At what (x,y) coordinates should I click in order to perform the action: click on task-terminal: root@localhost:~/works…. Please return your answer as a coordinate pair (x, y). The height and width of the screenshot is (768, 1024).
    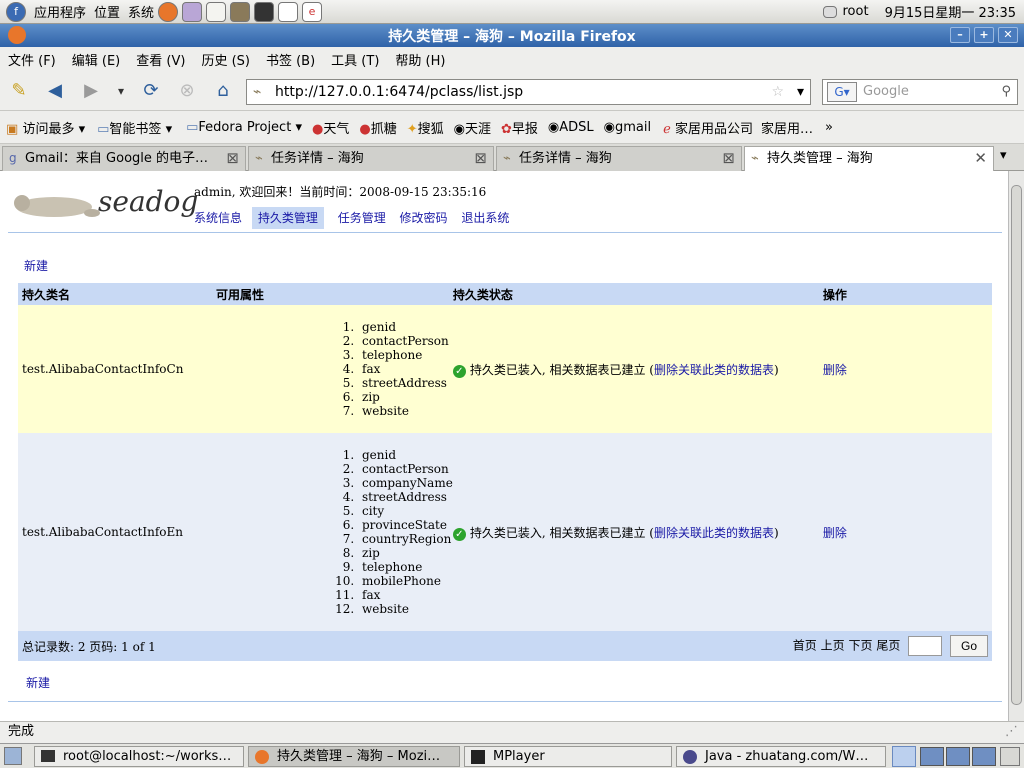
    Looking at the image, I should click on (139, 756).